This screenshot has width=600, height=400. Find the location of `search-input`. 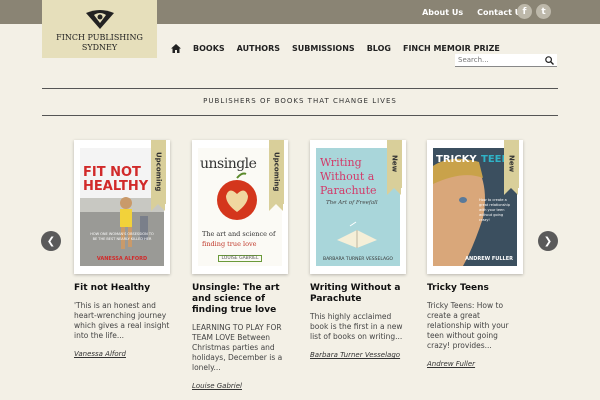

search-input is located at coordinates (499, 60).